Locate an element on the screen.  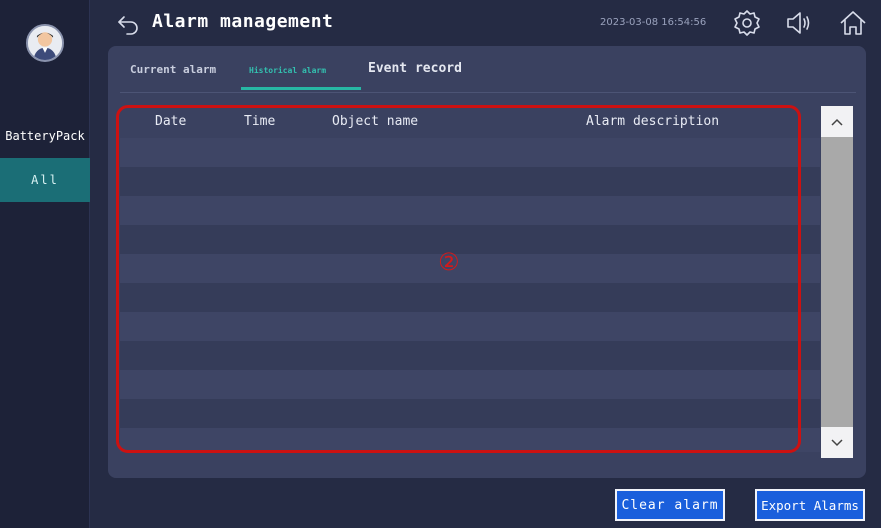
sidebar-item-label: All is located at coordinates (45, 180).